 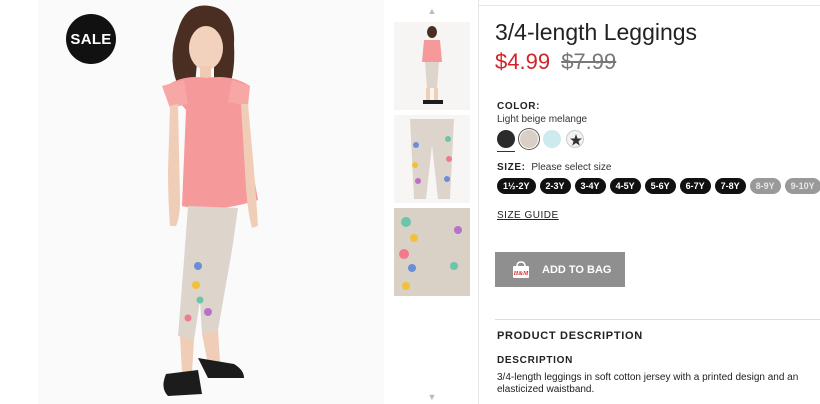 I want to click on size-row: SIZE: Please select size, so click(x=554, y=167).